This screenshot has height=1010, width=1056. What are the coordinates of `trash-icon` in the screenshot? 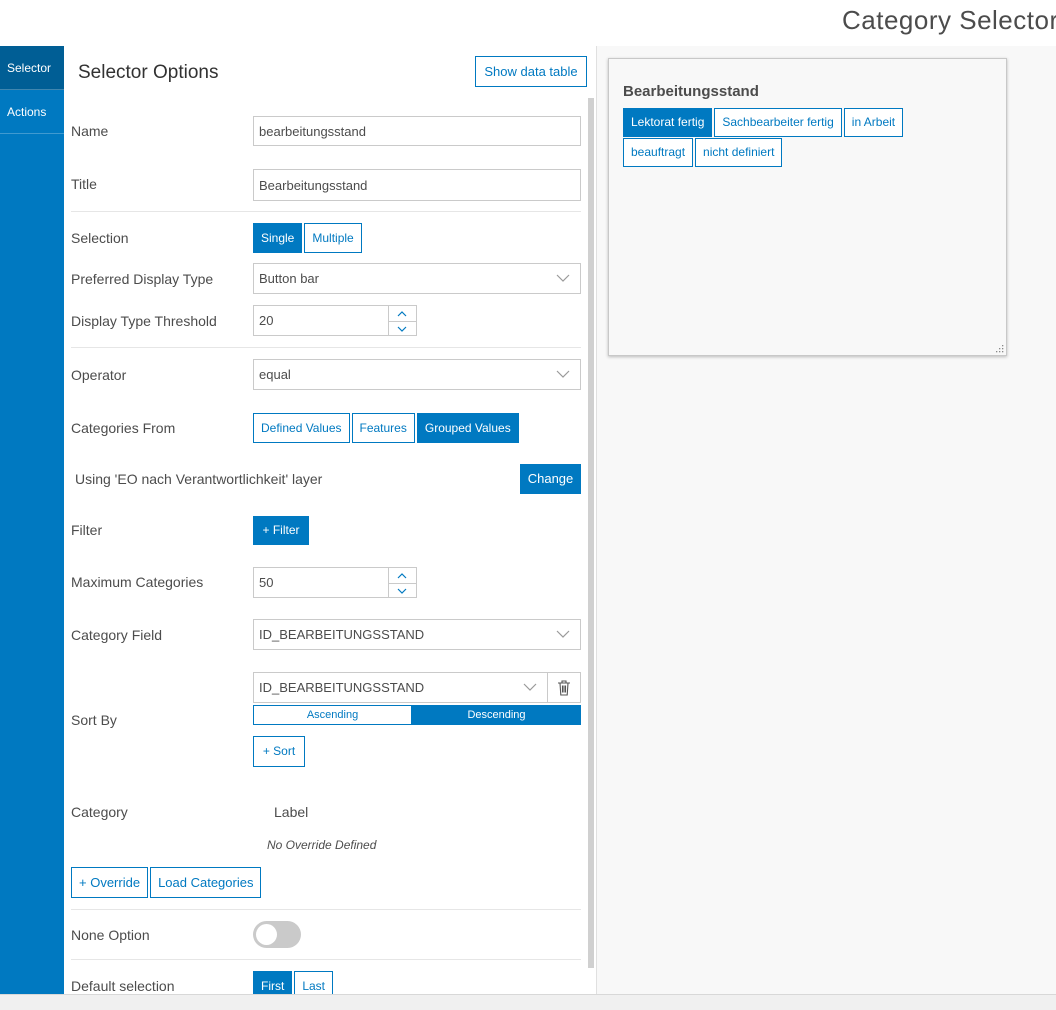 It's located at (564, 688).